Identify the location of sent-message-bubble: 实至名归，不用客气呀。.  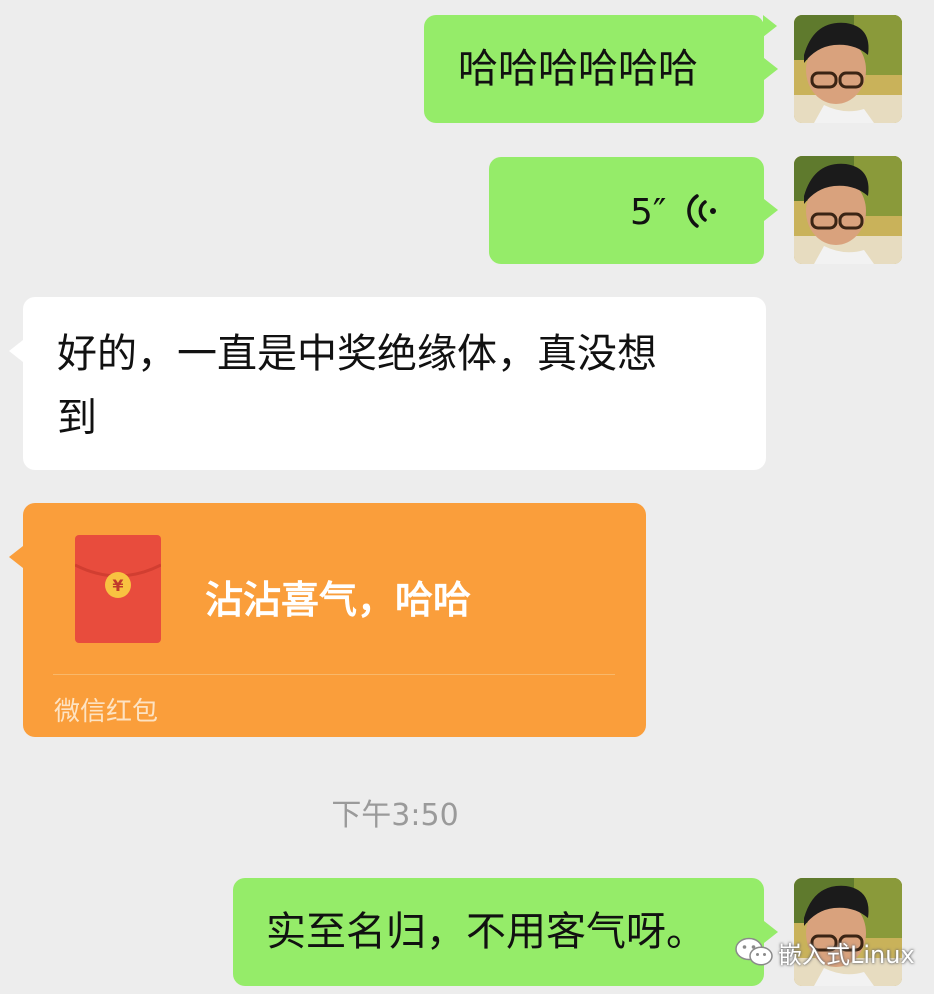
(498, 932).